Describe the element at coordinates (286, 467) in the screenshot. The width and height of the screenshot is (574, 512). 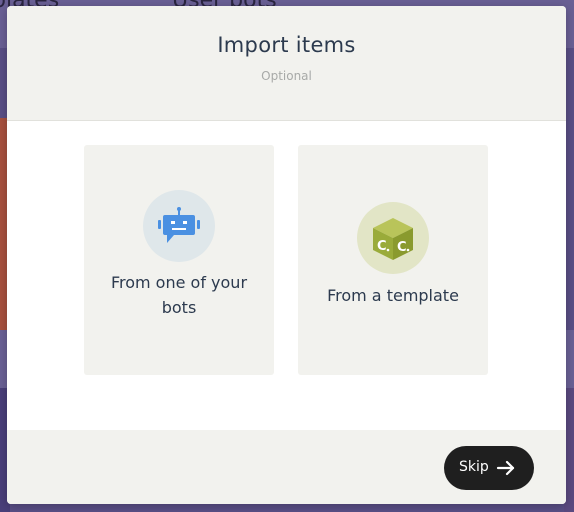
I see `modal-footer: Skip` at that location.